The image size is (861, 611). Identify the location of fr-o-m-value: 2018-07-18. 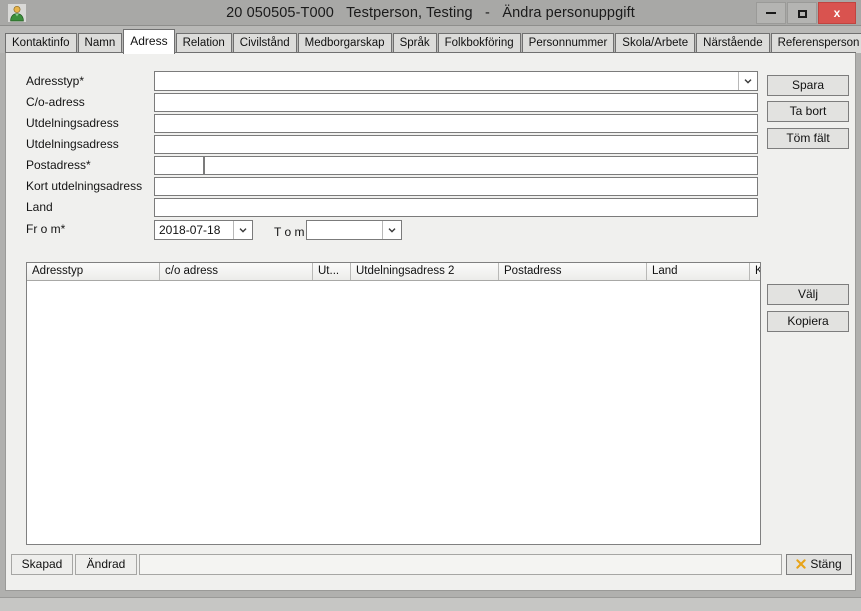
(190, 230).